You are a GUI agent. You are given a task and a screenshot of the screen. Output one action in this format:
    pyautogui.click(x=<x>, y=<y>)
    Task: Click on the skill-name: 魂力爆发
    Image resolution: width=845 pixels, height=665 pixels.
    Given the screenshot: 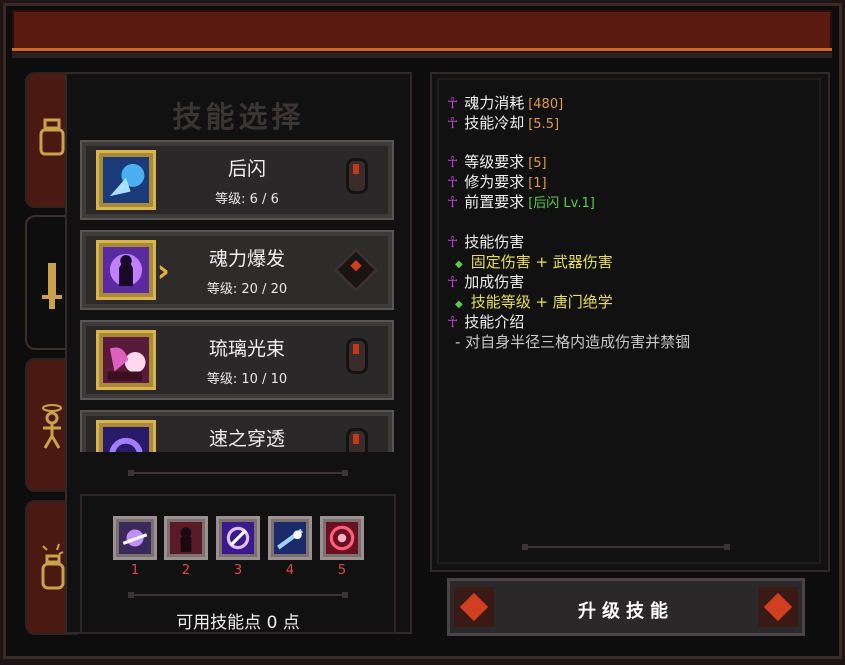 What is the action you would take?
    pyautogui.click(x=246, y=259)
    